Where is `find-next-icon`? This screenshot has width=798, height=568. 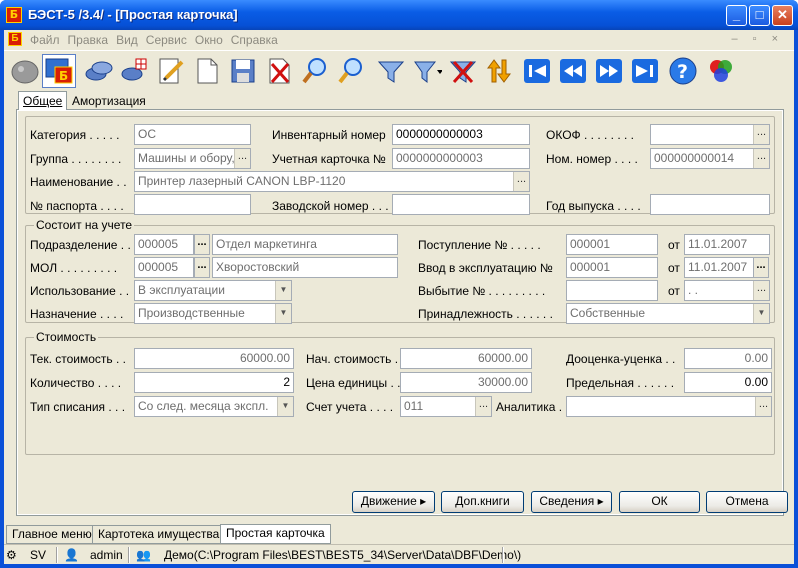
find-next-icon is located at coordinates (351, 71).